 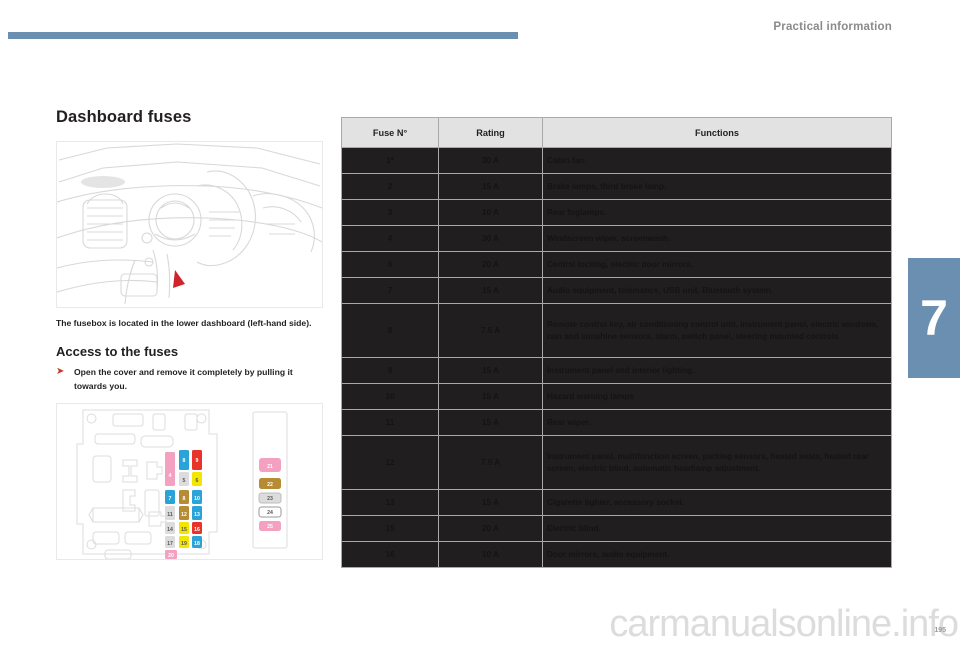 I want to click on svg-text: 6, so click(x=197, y=481).